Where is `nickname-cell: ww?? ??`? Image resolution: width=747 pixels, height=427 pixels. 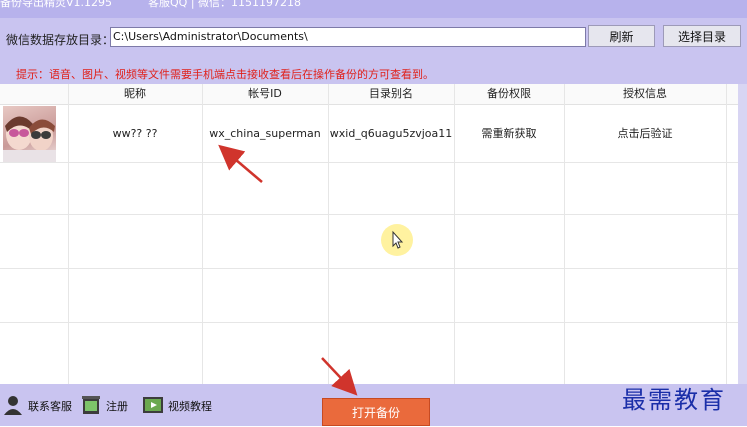 nickname-cell: ww?? ?? is located at coordinates (135, 133).